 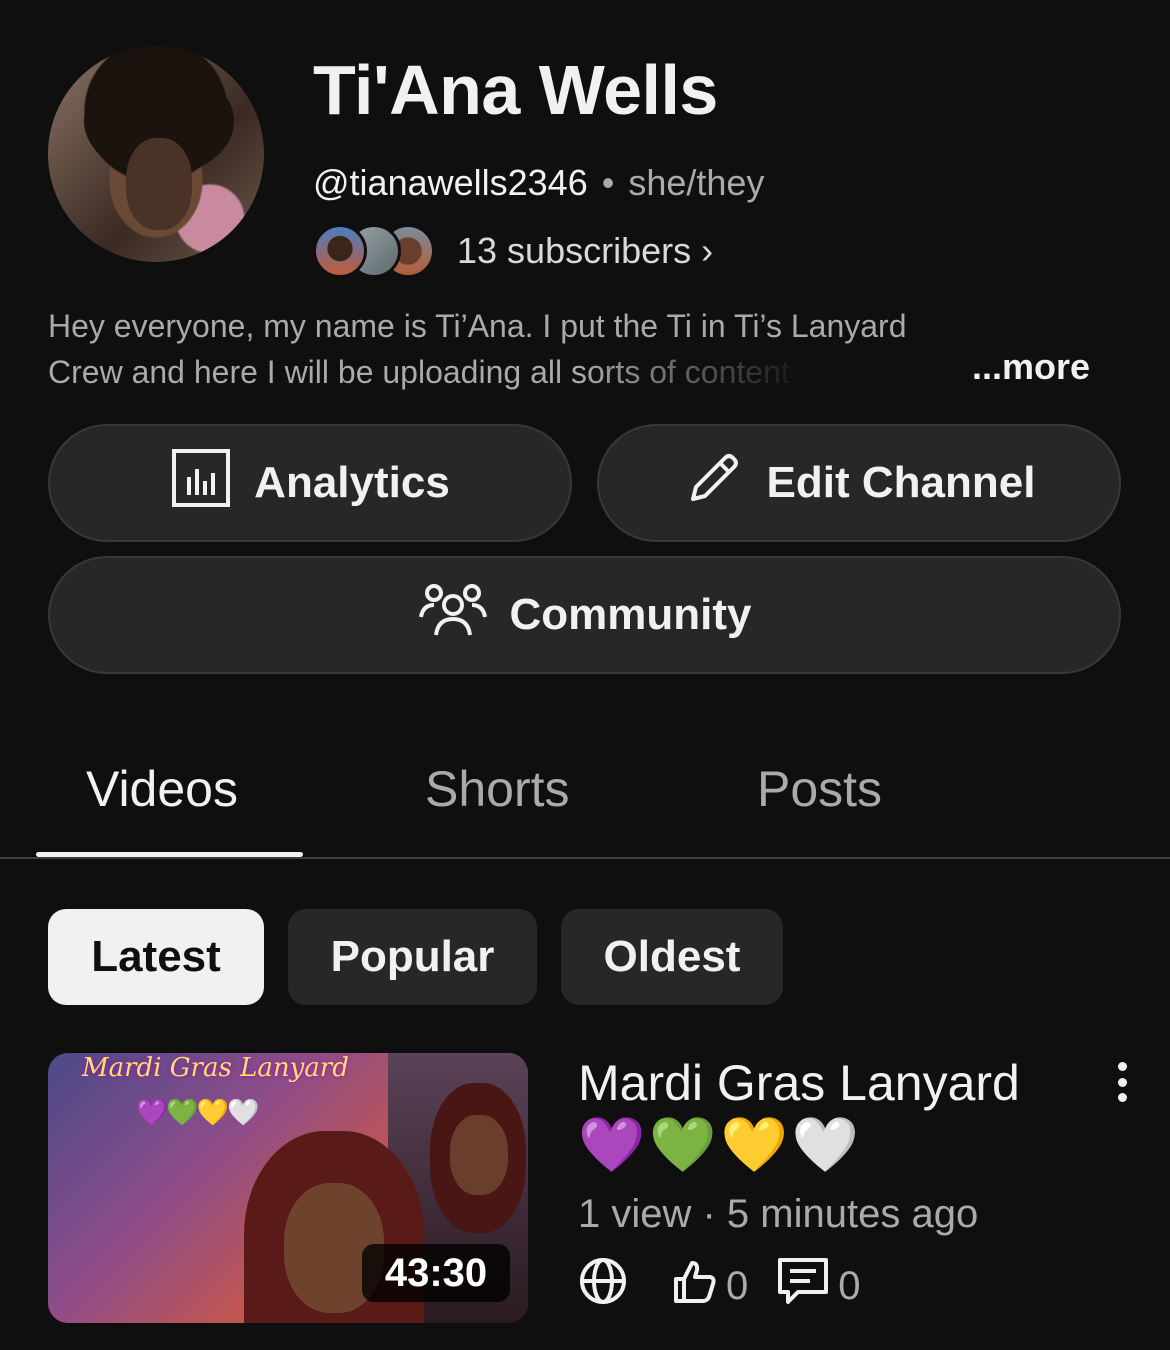 What do you see at coordinates (696, 182) in the screenshot?
I see `channel-pronouns: she/they` at bounding box center [696, 182].